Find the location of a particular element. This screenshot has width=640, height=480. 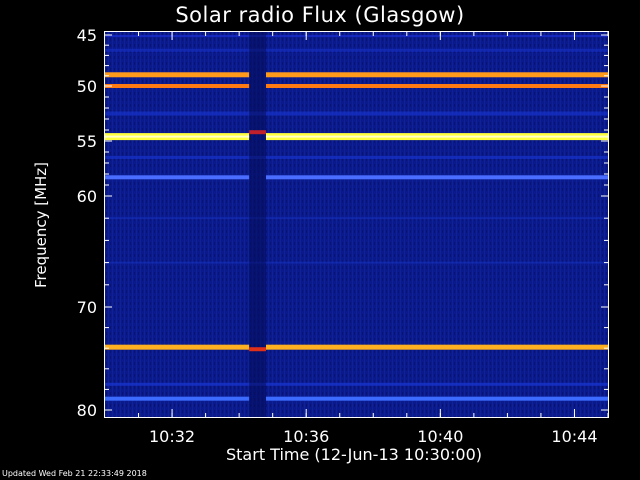

y-tick-label: 45 is located at coordinates (87, 35).